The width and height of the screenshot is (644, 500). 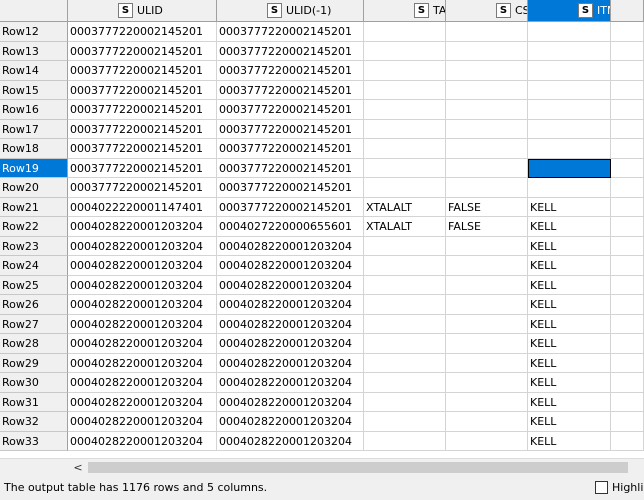 I want to click on row-header: Row27, so click(x=34, y=324).